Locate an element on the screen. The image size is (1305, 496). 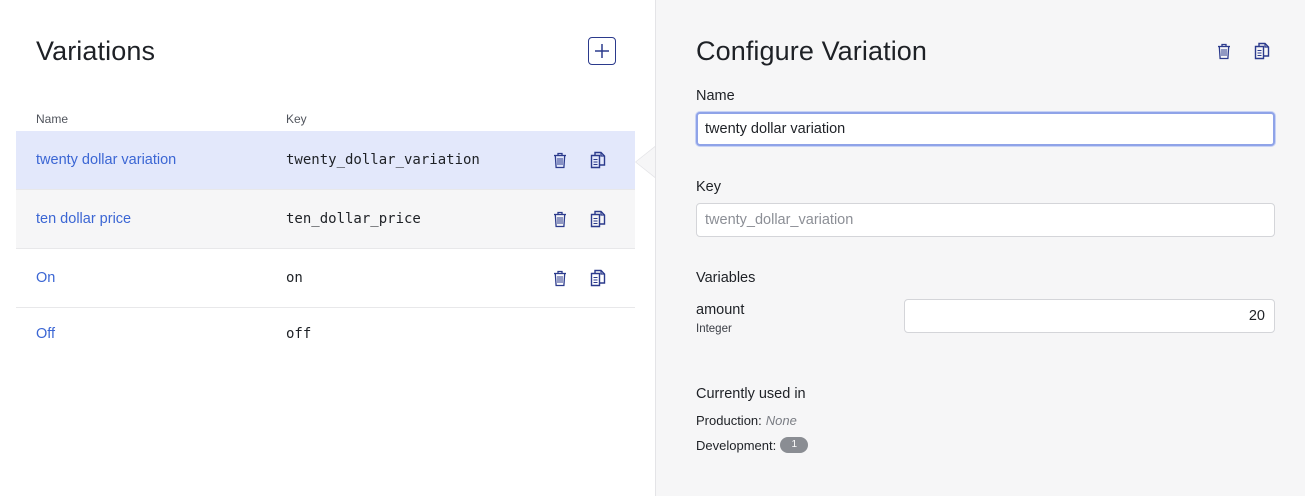
variation-key: twenty_dollar_variation is located at coordinates (383, 160).